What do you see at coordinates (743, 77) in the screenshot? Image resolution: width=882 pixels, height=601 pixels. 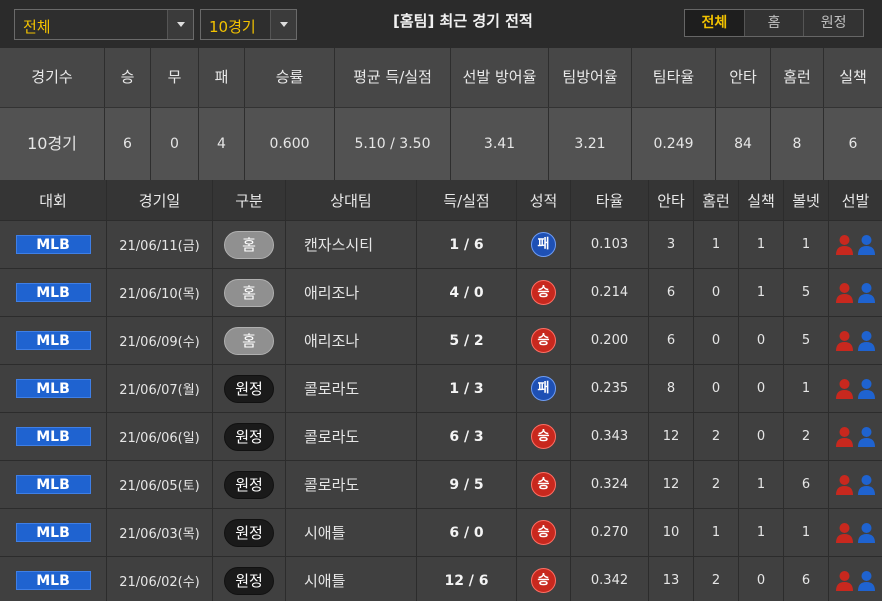 I see `summary-header-cell: 안타` at bounding box center [743, 77].